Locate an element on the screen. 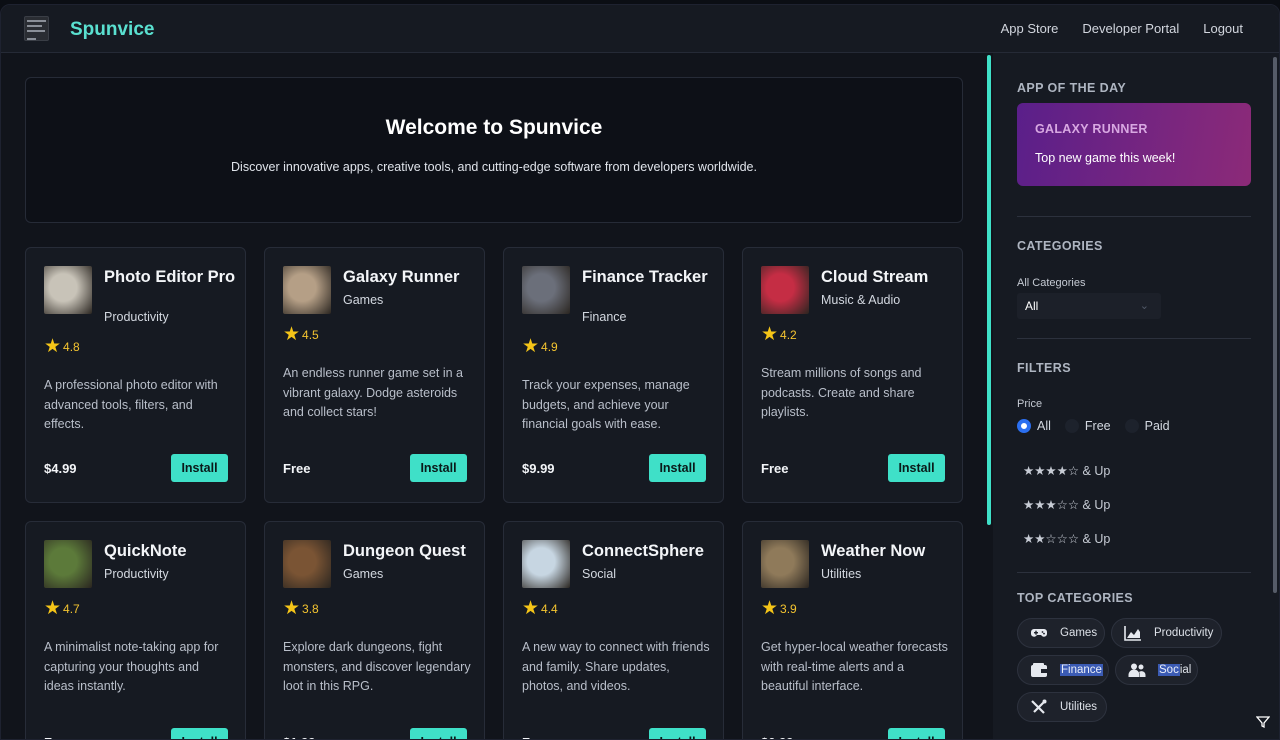 The image size is (1280, 740). nav-logout: Logout is located at coordinates (1223, 28).